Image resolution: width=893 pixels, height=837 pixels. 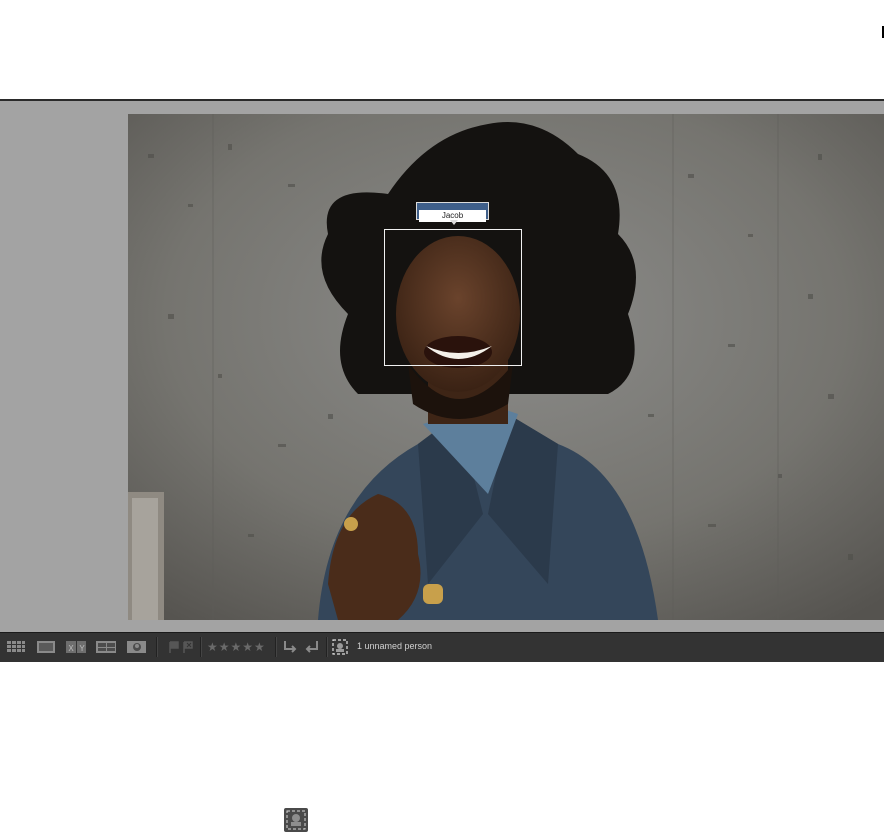 What do you see at coordinates (395, 646) in the screenshot?
I see `people-status-label: 1 unnamed person` at bounding box center [395, 646].